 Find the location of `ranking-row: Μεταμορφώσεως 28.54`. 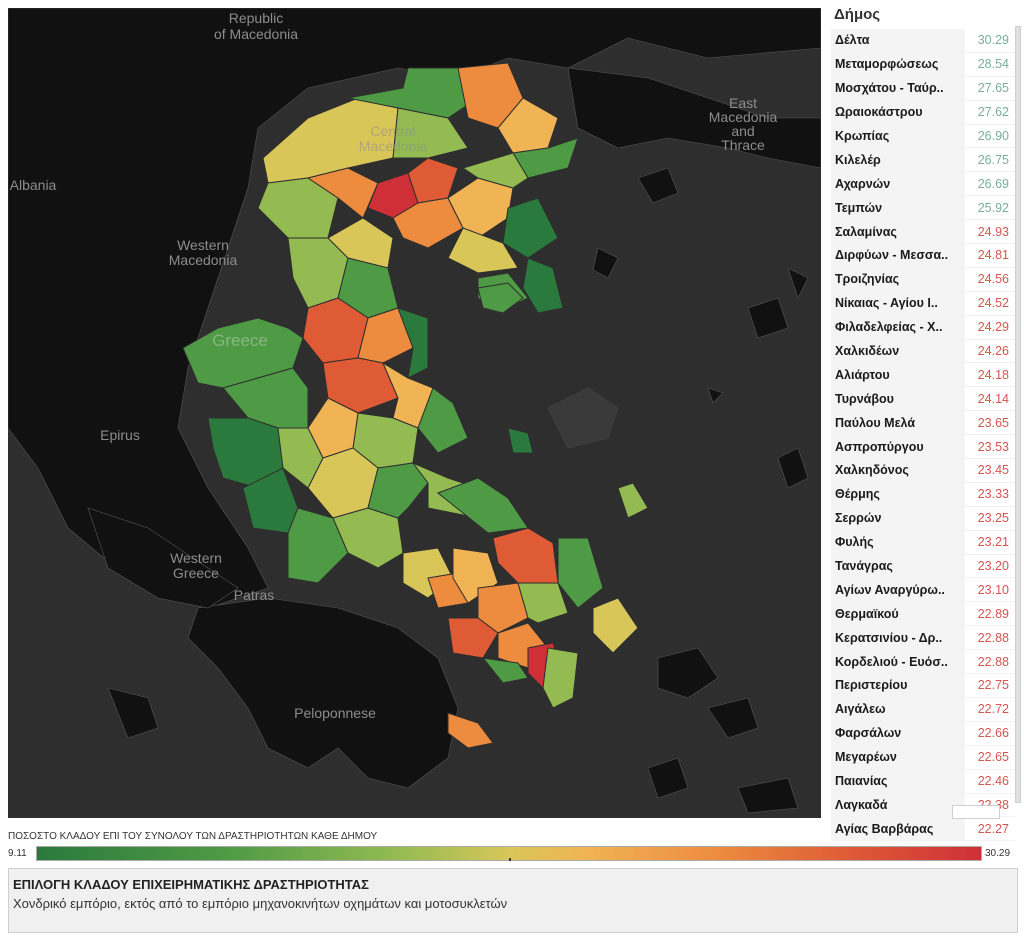

ranking-row: Μεταμορφώσεως 28.54 is located at coordinates (923, 64).